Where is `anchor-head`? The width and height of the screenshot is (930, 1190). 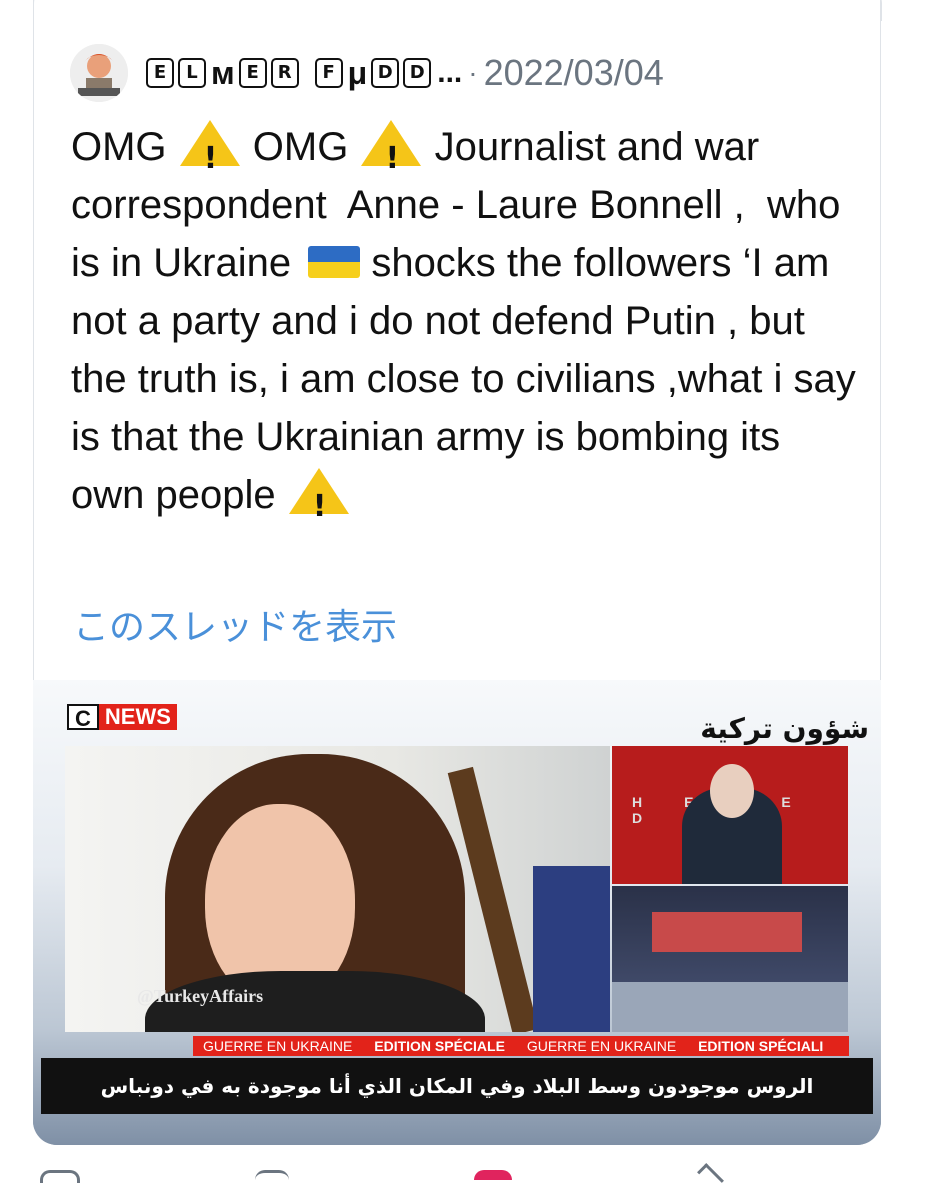 anchor-head is located at coordinates (732, 791).